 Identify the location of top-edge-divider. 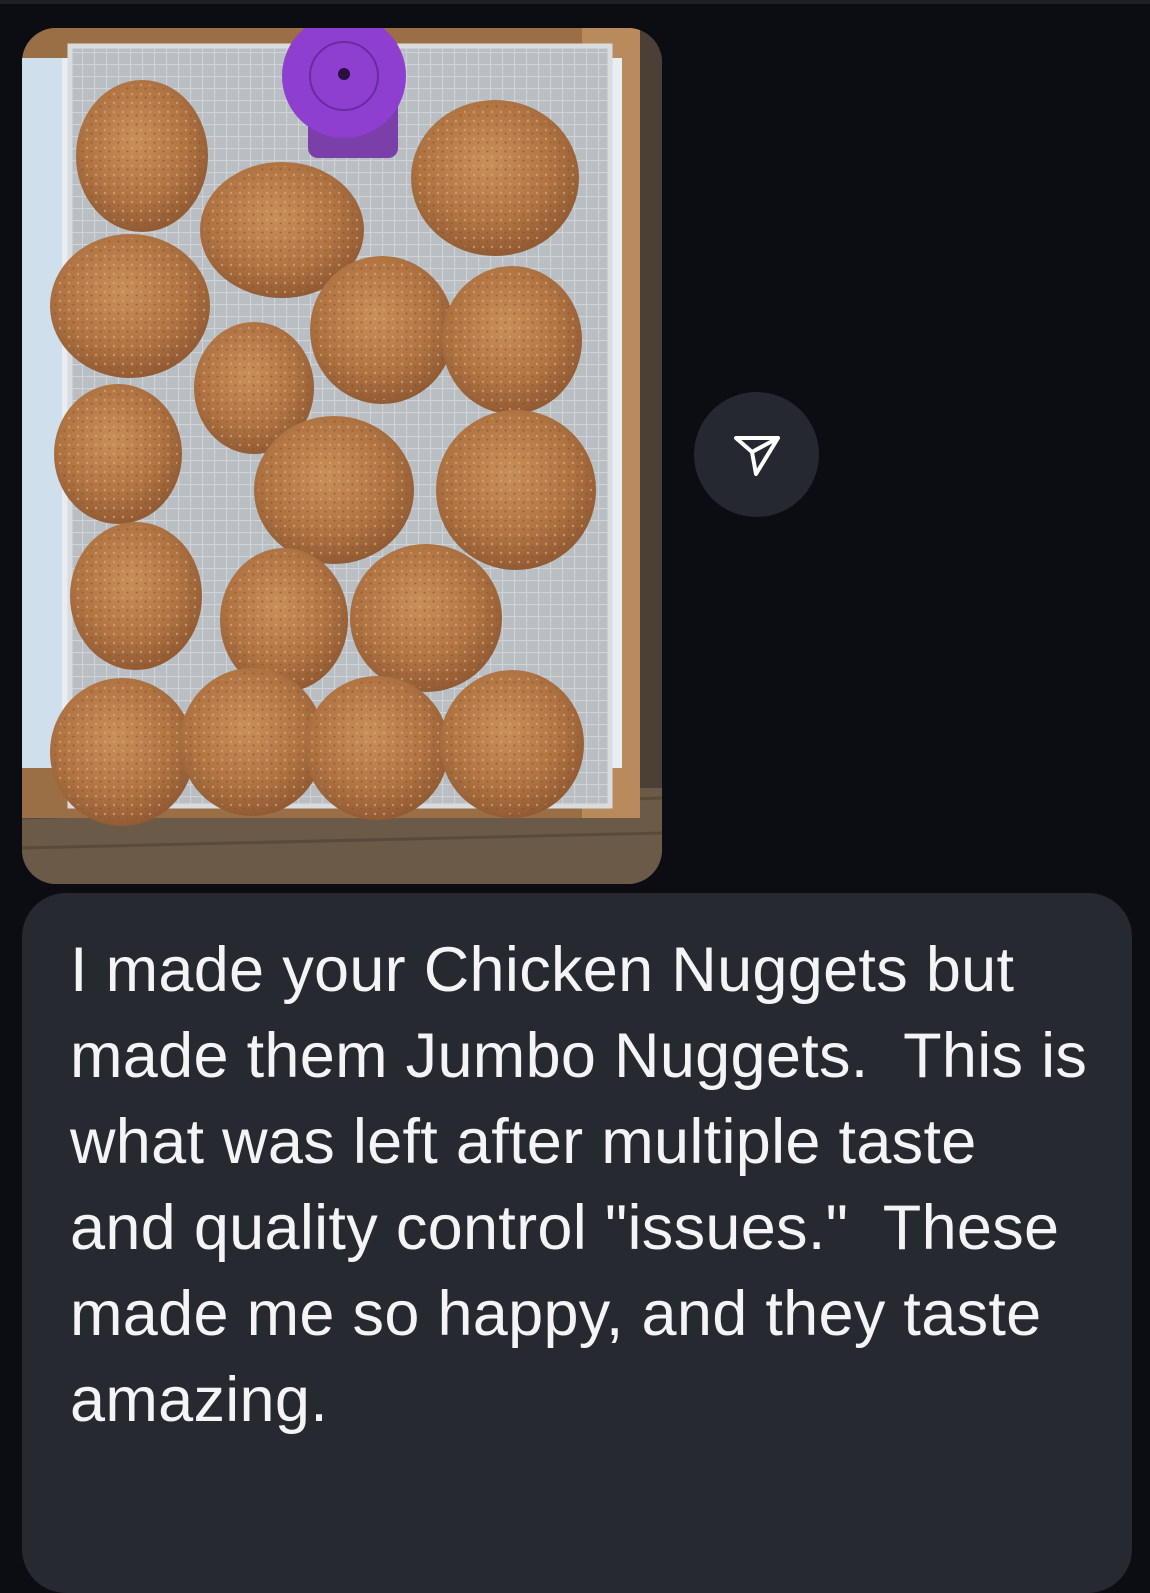
(575, 2).